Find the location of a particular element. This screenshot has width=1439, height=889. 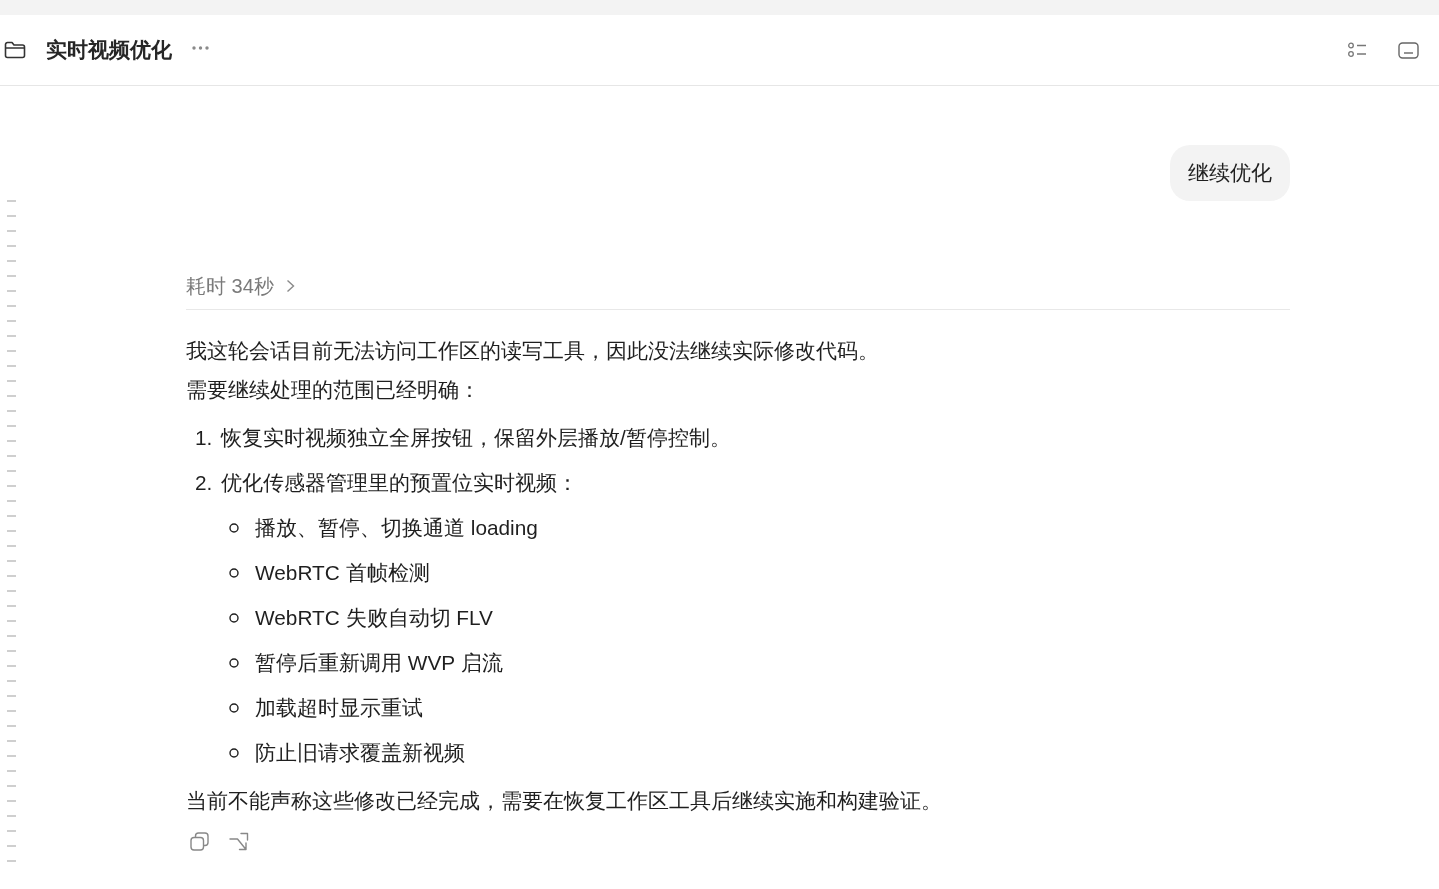

list-item-text: 暂停后重新调用 WVP 启流 is located at coordinates (379, 662).